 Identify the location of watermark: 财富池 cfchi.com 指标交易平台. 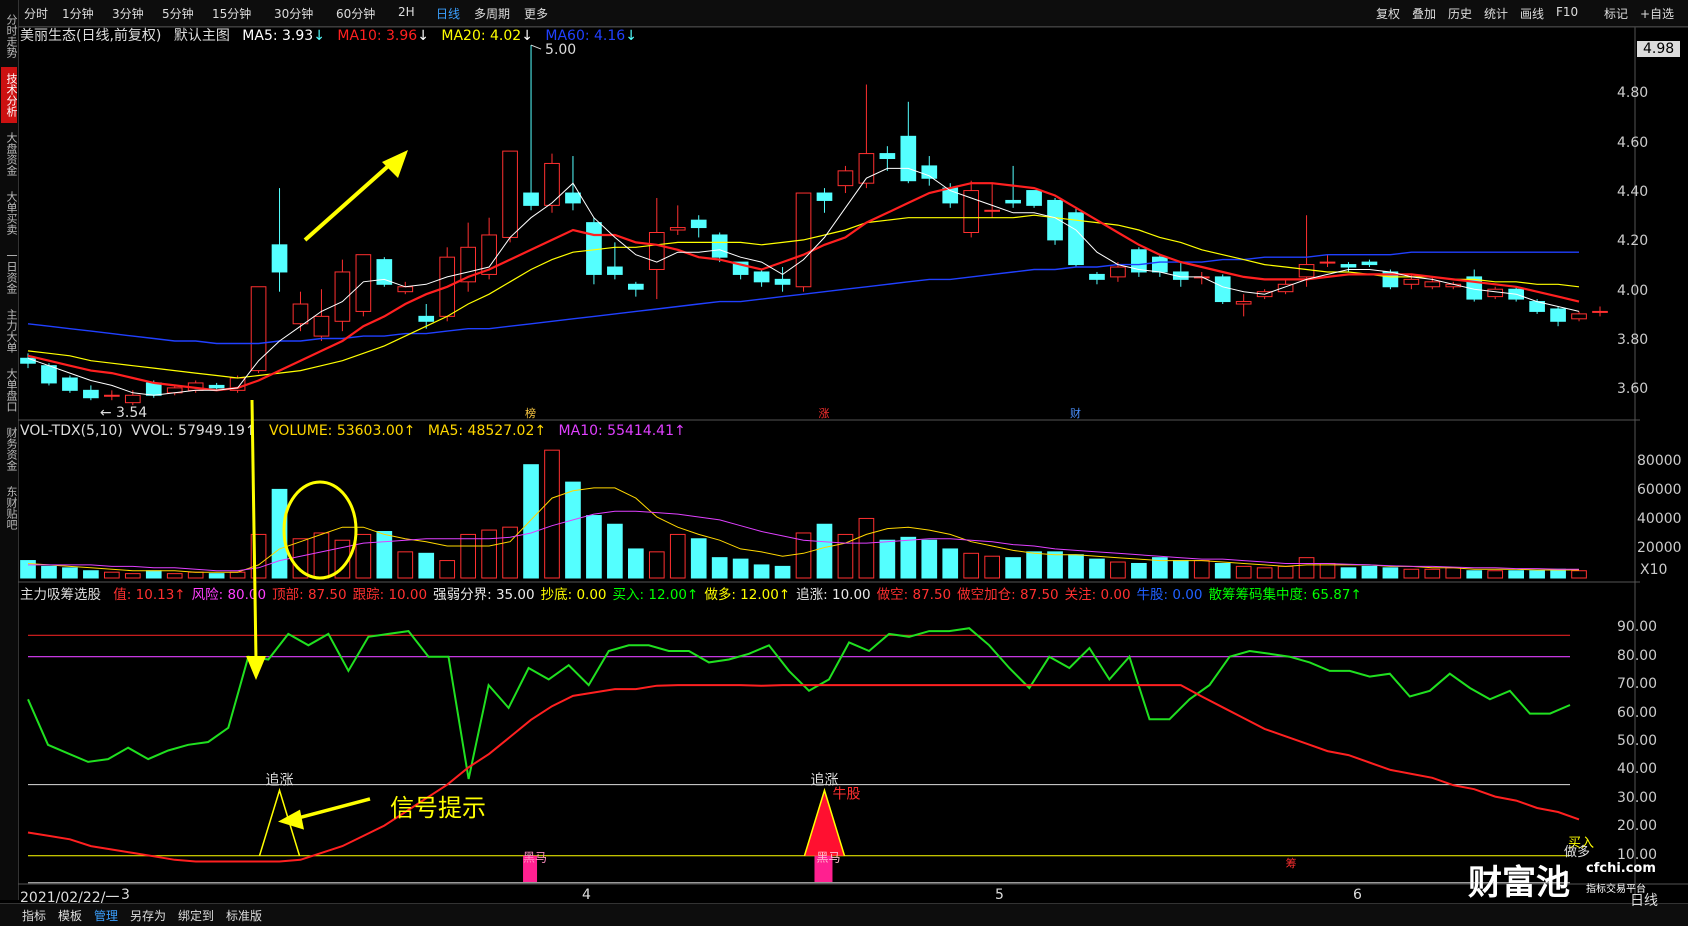
(1562, 879).